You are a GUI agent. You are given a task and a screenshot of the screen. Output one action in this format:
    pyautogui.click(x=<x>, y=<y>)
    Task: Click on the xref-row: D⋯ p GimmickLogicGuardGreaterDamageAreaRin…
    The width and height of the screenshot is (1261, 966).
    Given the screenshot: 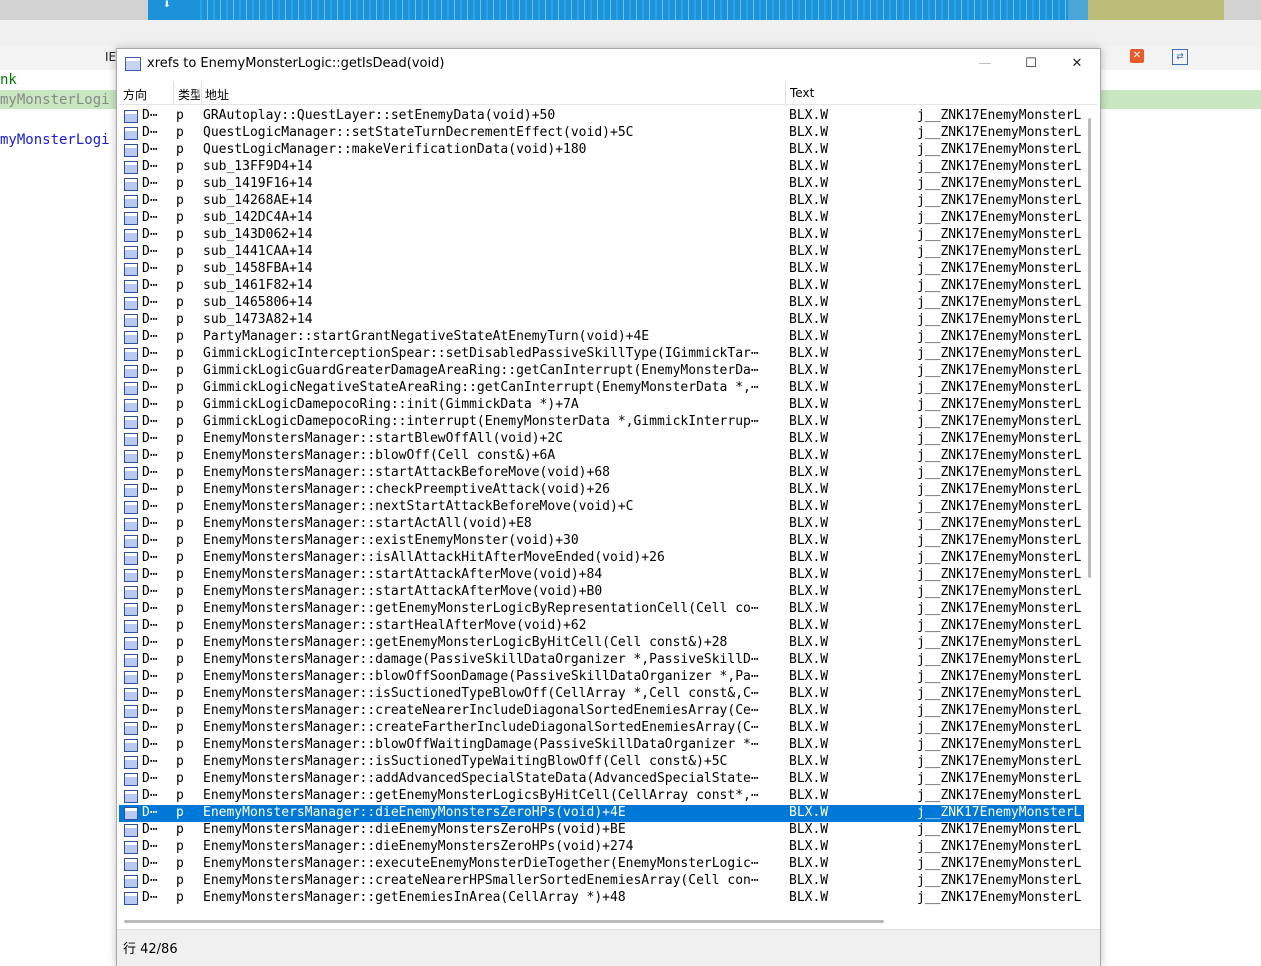 What is the action you would take?
    pyautogui.click(x=601, y=371)
    